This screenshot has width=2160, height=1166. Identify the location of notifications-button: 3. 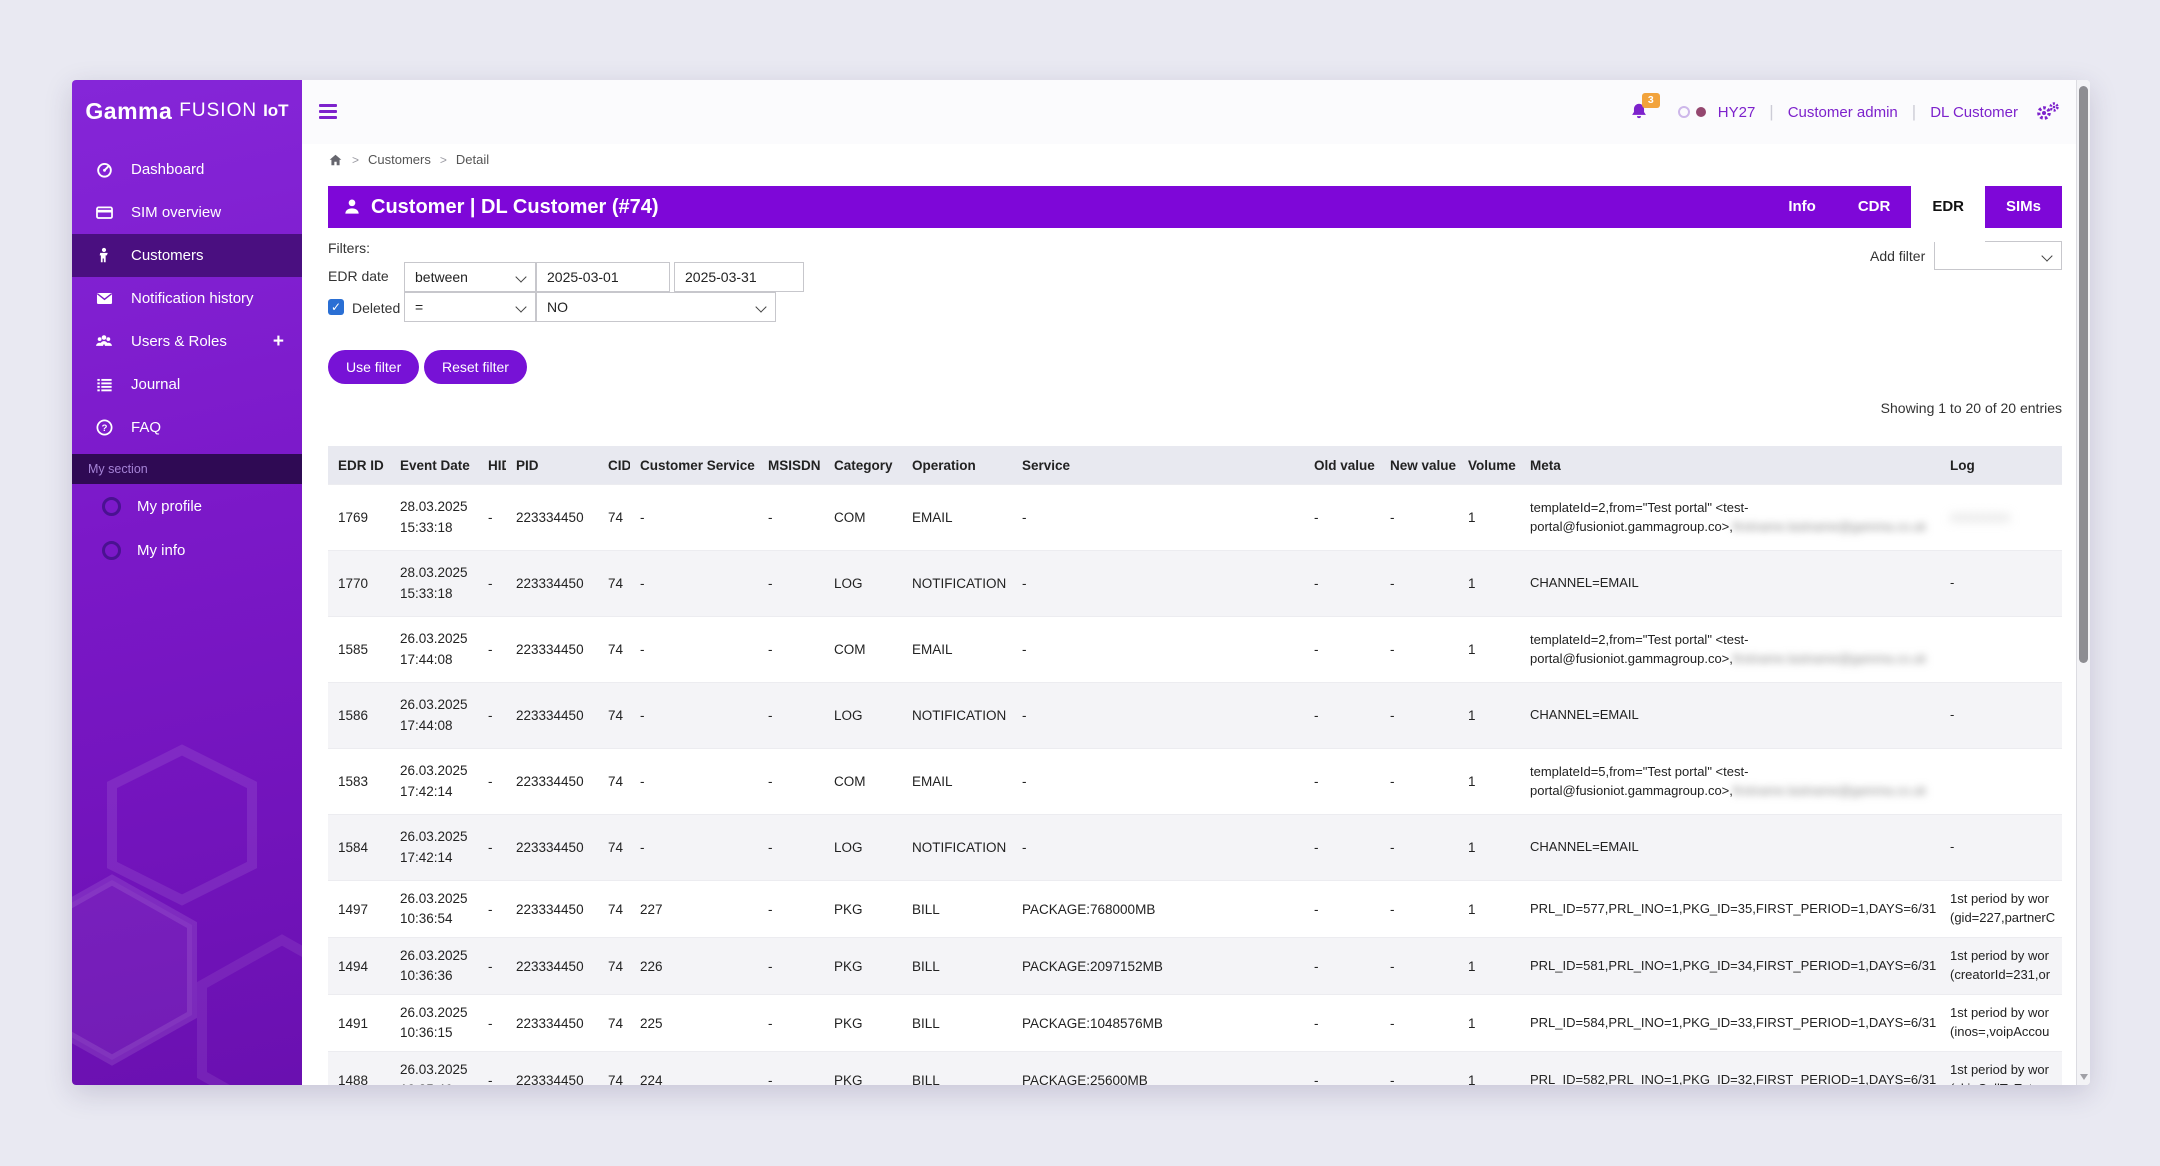
(1644, 108).